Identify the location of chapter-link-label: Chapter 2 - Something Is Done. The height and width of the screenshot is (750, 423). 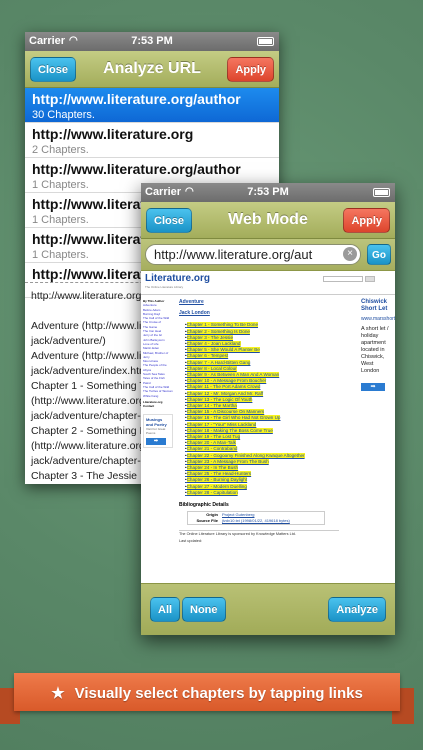
(218, 331).